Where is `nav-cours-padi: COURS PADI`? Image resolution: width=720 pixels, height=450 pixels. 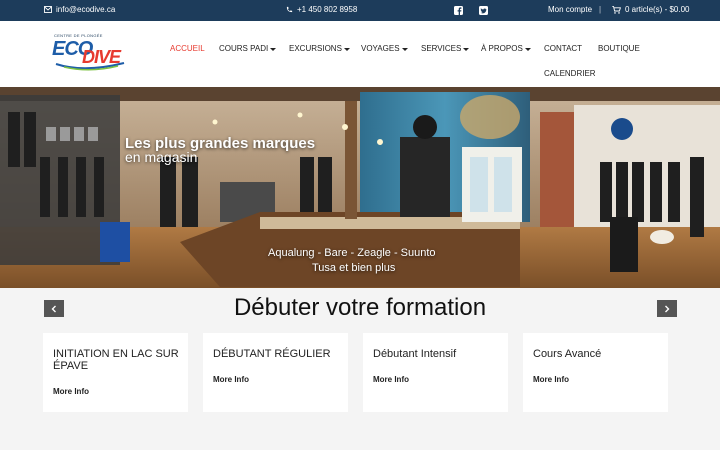 nav-cours-padi: COURS PADI is located at coordinates (248, 48).